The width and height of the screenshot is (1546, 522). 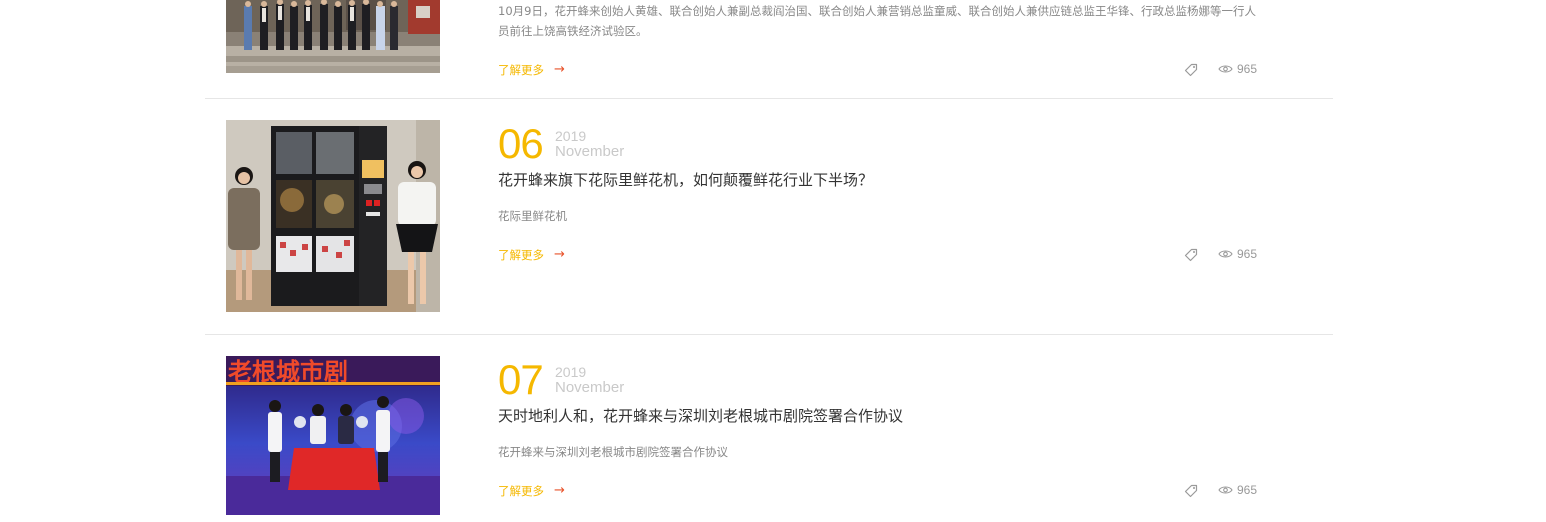 I want to click on date-day: 07, so click(x=521, y=379).